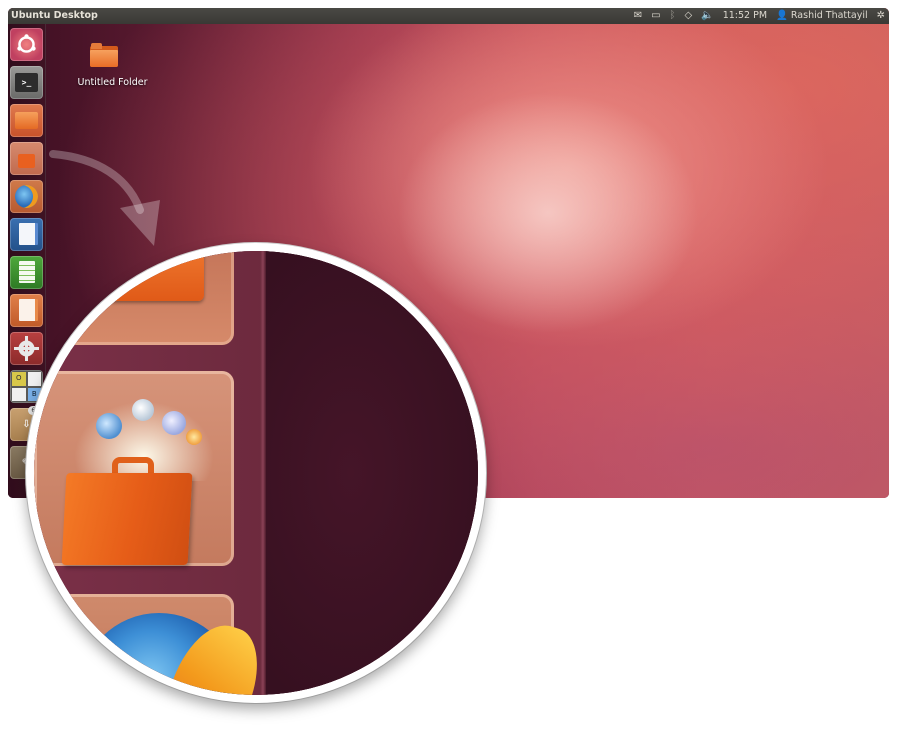  What do you see at coordinates (689, 16) in the screenshot?
I see `wifi-icon: ◇` at bounding box center [689, 16].